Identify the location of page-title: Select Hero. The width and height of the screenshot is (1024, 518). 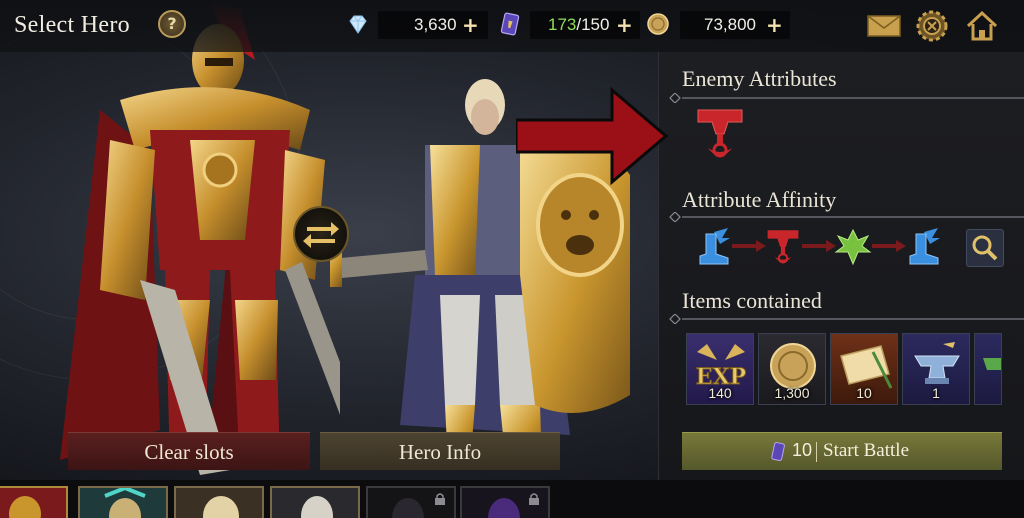
(72, 25).